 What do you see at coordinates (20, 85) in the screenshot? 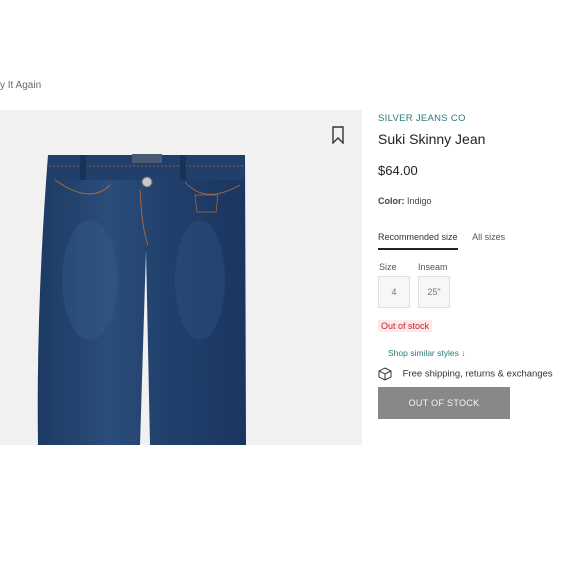
I see `breadcrumb: y It Again` at bounding box center [20, 85].